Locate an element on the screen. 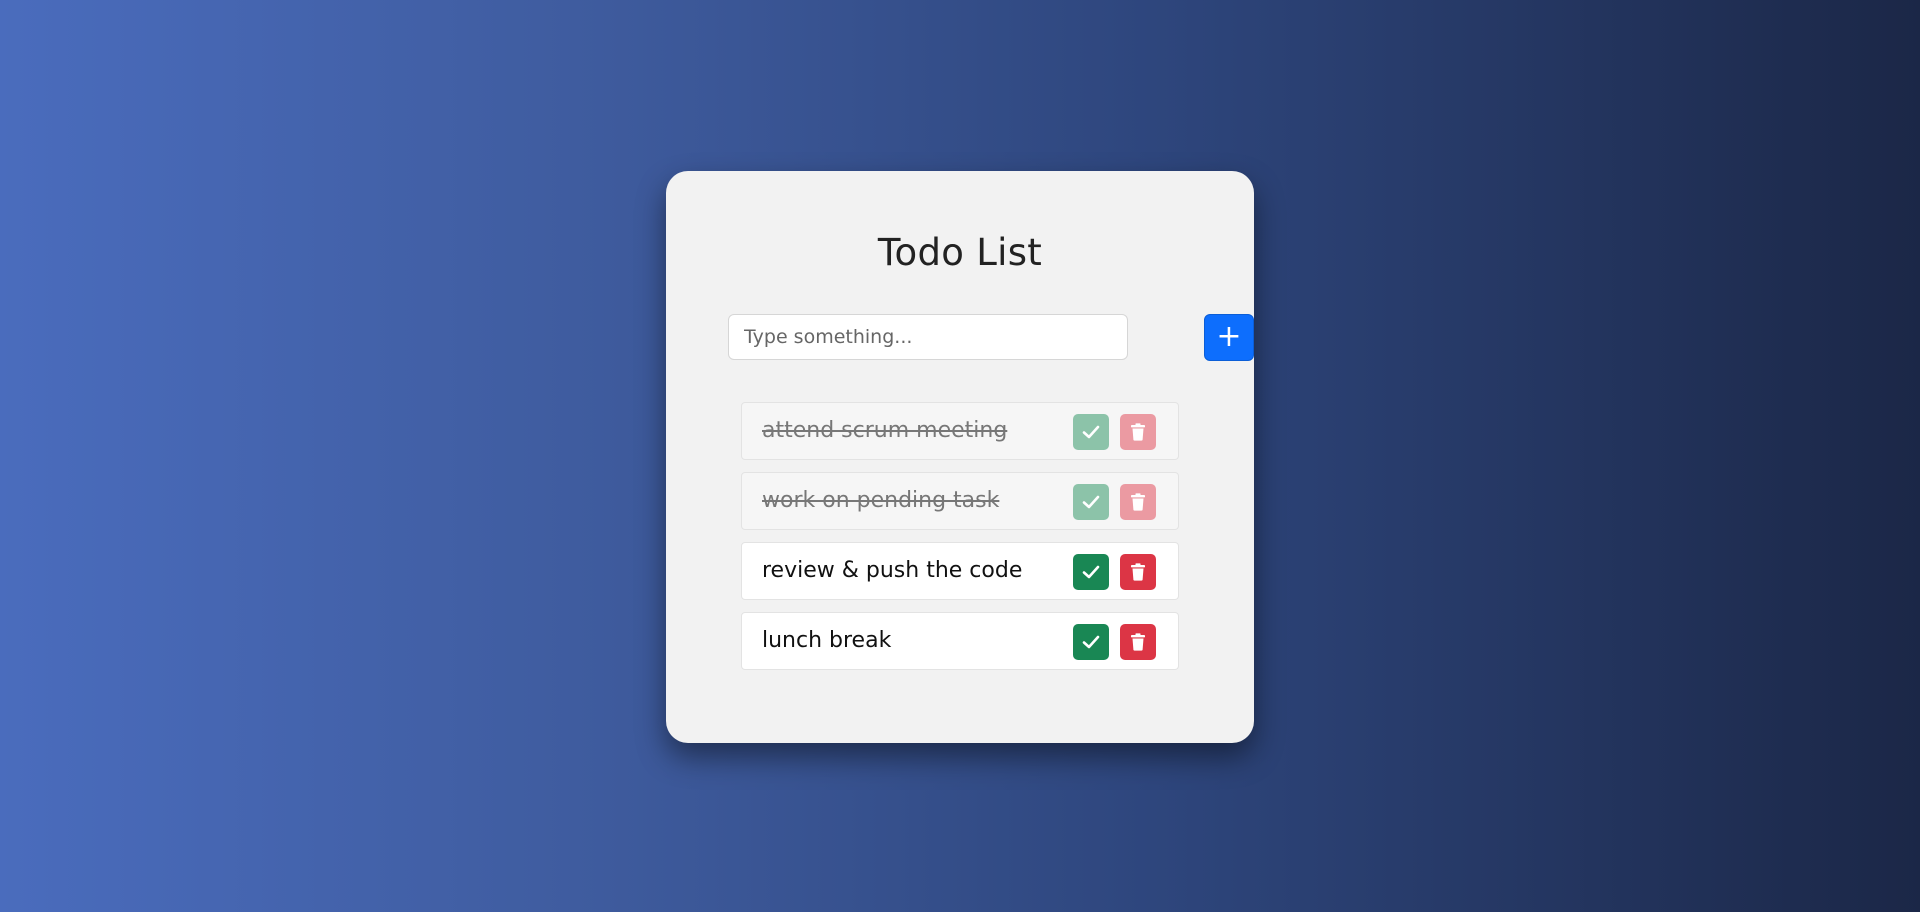  todo-item: review & push the code is located at coordinates (960, 571).